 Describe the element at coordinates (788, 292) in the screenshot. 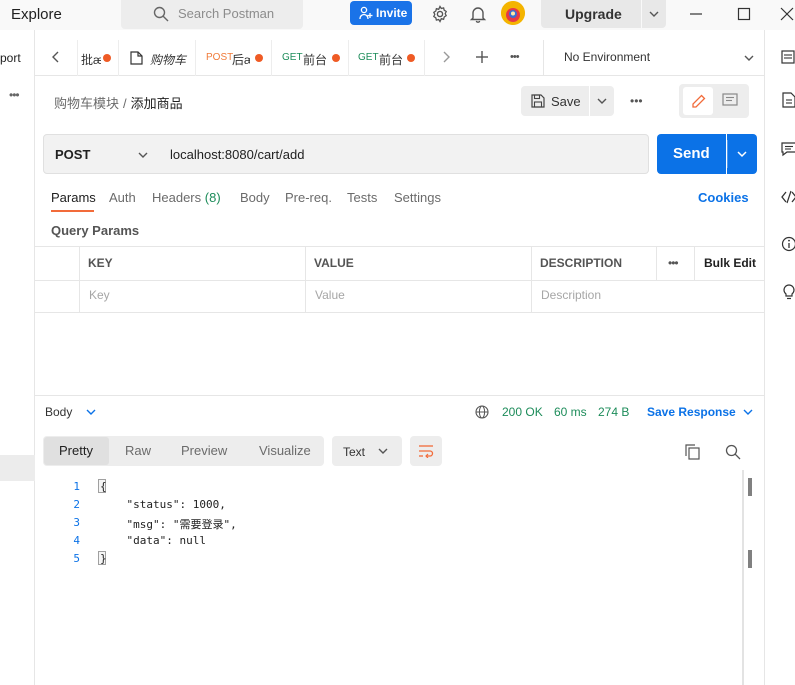

I see `lightbulb-icon` at that location.